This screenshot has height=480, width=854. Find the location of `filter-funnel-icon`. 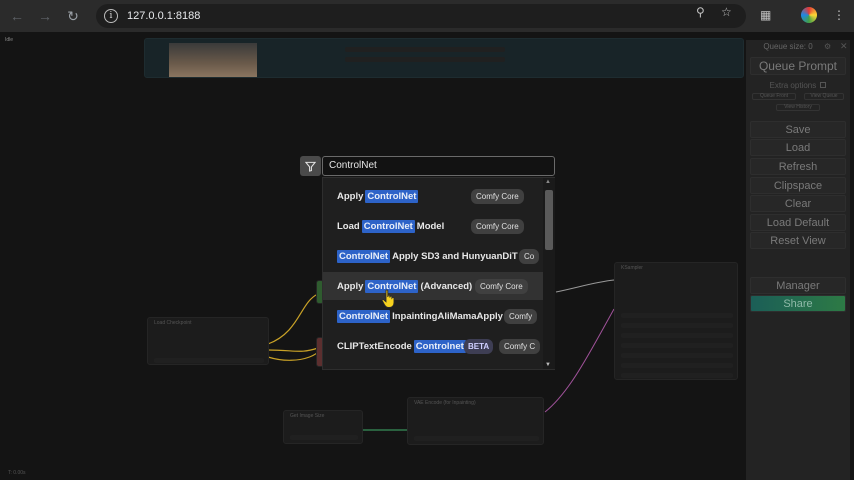

filter-funnel-icon is located at coordinates (310, 166).